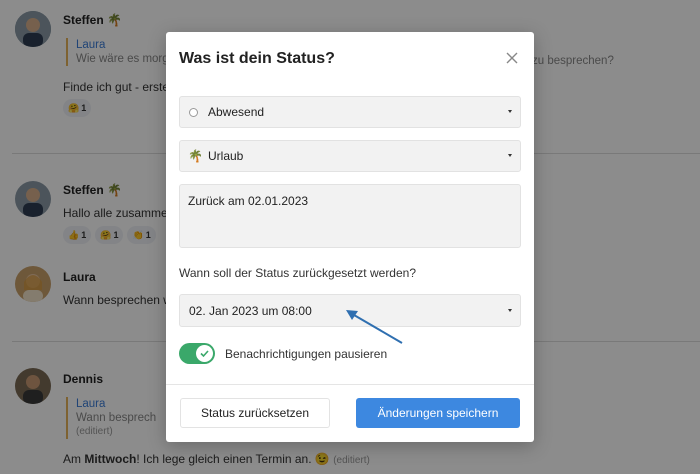 This screenshot has width=700, height=474. What do you see at coordinates (350, 310) in the screenshot?
I see `reset-date-select: 02. Jan 2023 um 08:00` at bounding box center [350, 310].